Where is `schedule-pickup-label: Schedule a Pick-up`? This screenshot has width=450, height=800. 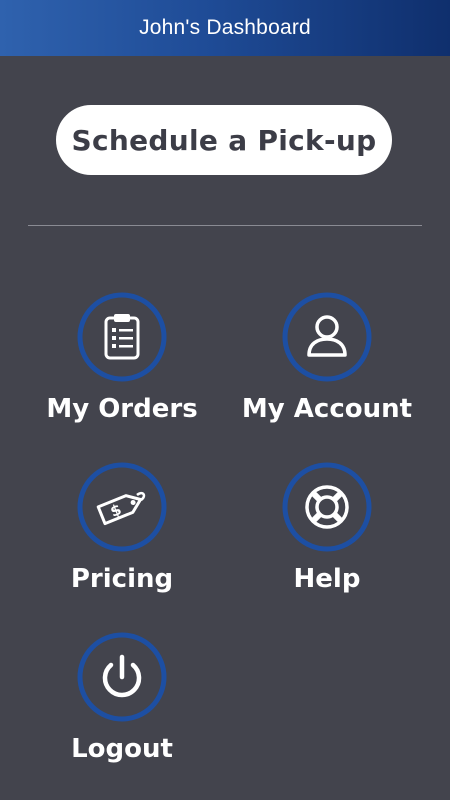 schedule-pickup-label: Schedule a Pick-up is located at coordinates (224, 140).